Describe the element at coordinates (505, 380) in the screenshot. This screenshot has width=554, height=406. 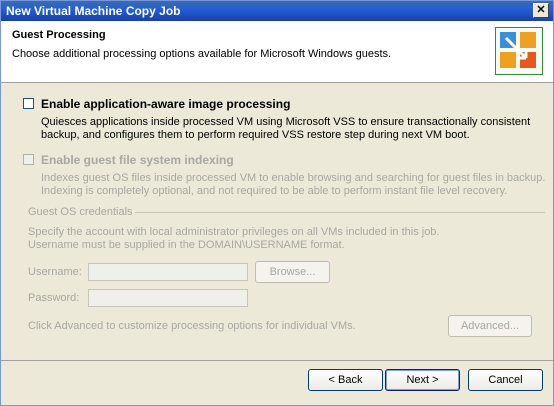
I see `cancel-button: Cancel` at that location.